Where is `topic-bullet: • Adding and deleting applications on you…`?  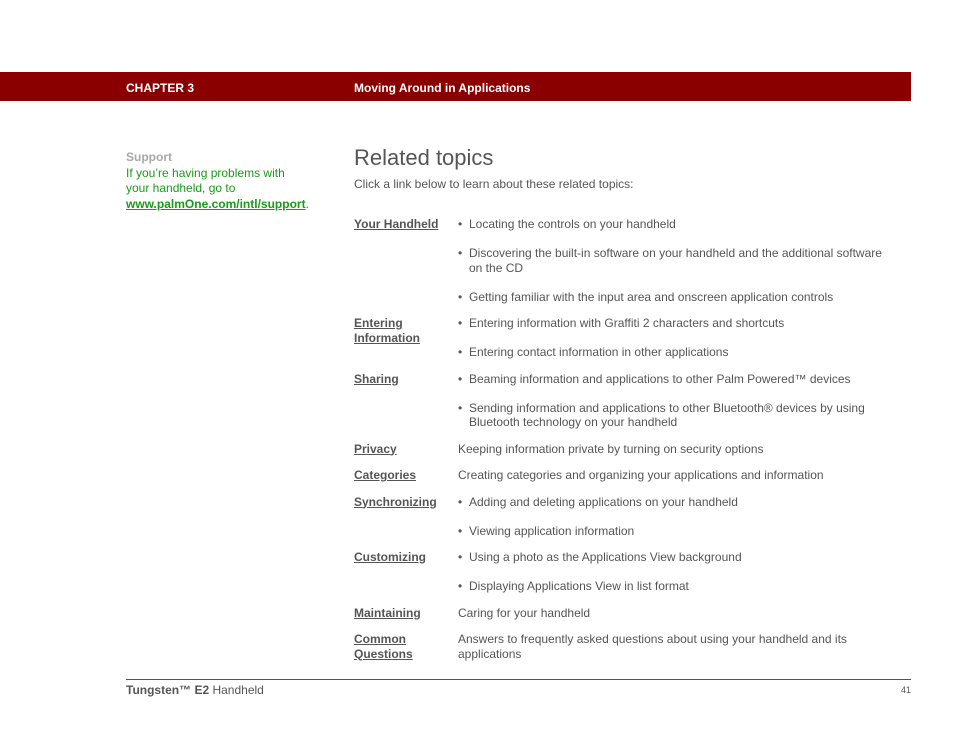
topic-bullet: • Adding and deleting applications on you… is located at coordinates (676, 502).